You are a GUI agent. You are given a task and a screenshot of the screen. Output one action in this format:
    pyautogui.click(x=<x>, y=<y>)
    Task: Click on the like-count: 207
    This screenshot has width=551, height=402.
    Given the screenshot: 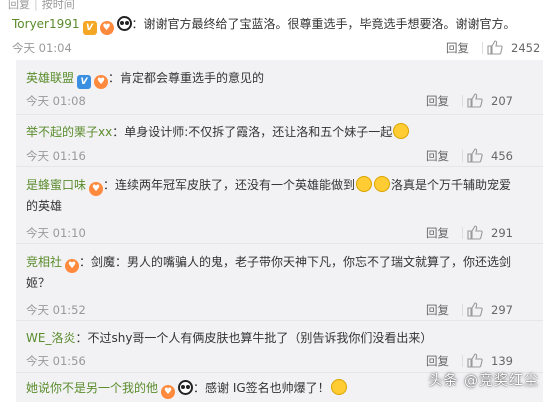 What is the action you would take?
    pyautogui.click(x=502, y=101)
    